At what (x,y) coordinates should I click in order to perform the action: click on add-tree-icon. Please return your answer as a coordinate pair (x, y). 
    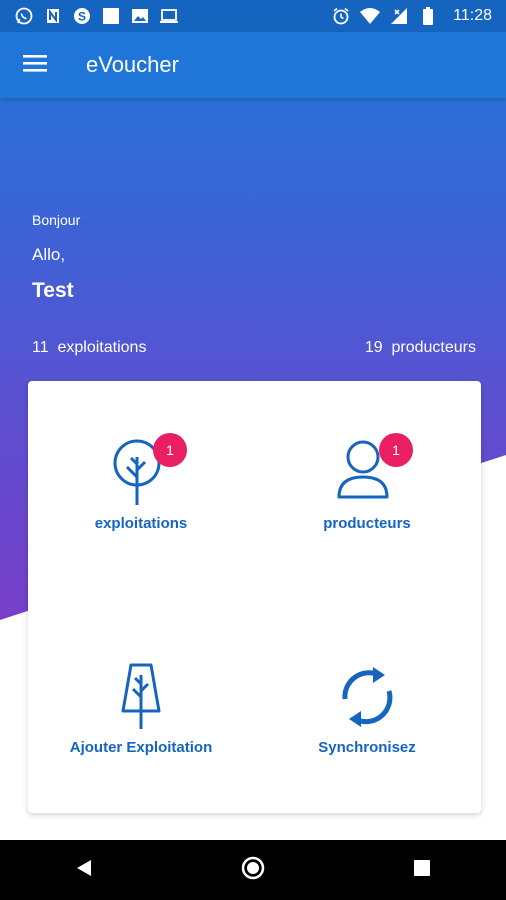
    Looking at the image, I should click on (141, 696).